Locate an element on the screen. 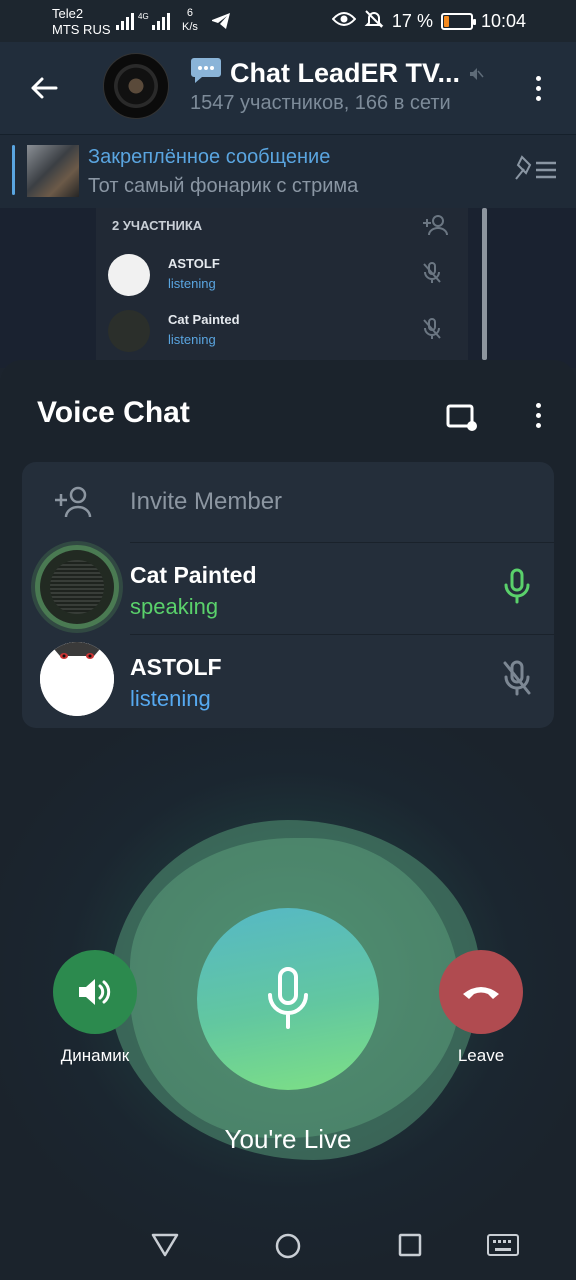  live-status-label: You're Live is located at coordinates (288, 1139).